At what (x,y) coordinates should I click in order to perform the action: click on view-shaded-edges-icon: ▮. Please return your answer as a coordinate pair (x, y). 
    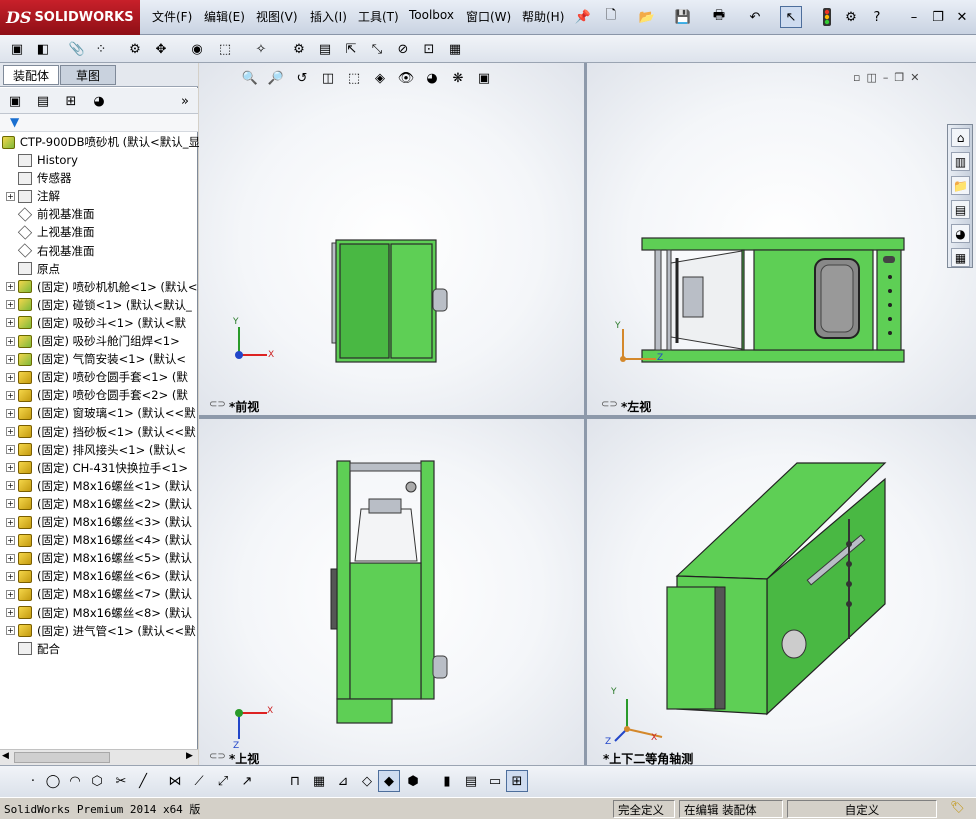
    Looking at the image, I should click on (447, 781).